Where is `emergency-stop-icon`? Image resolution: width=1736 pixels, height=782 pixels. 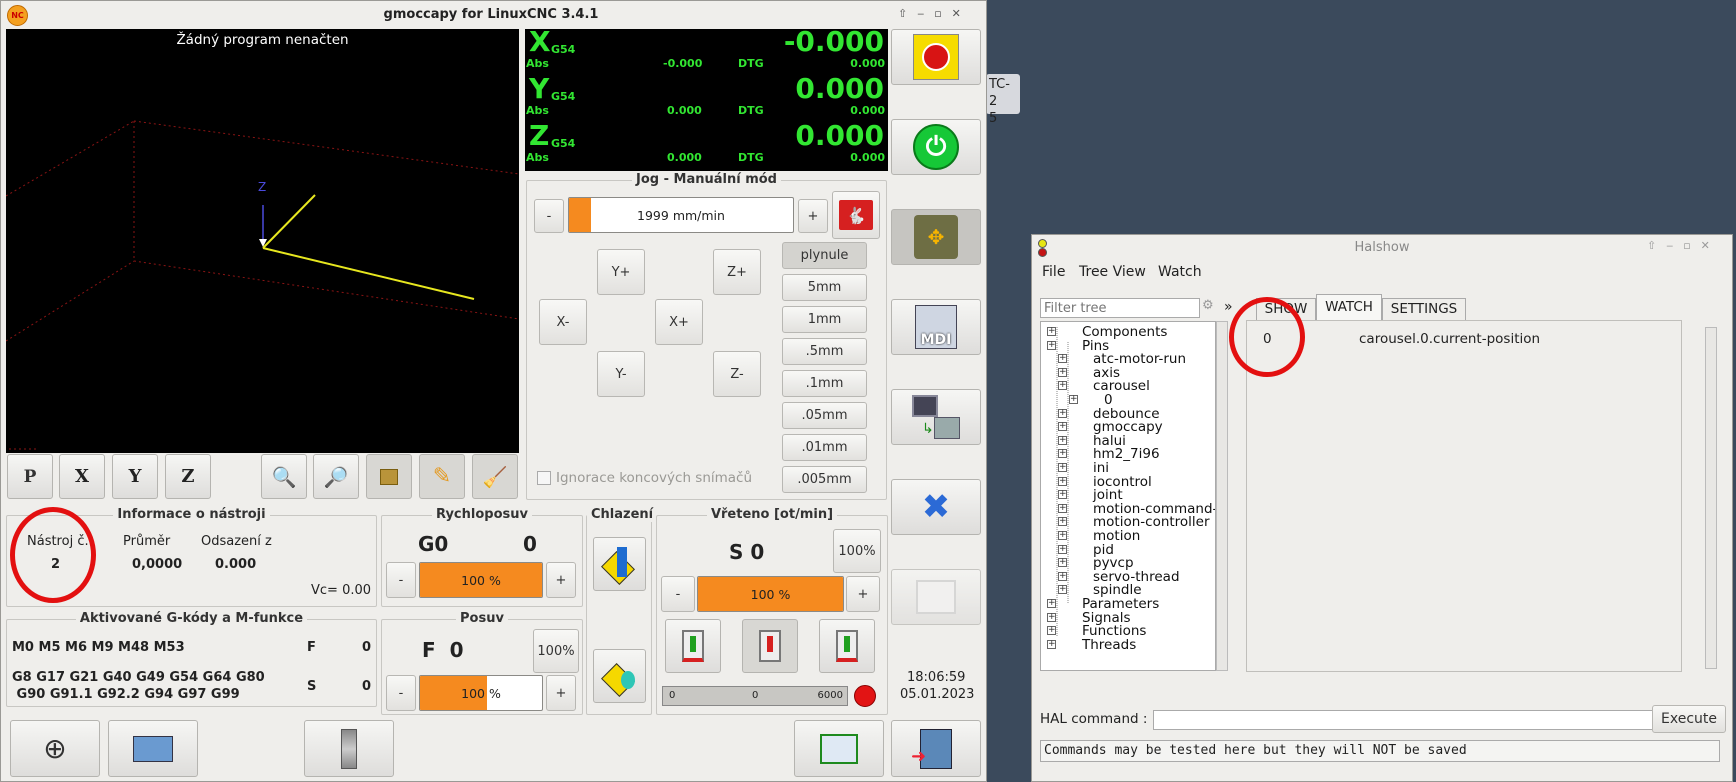 emergency-stop-icon is located at coordinates (936, 57).